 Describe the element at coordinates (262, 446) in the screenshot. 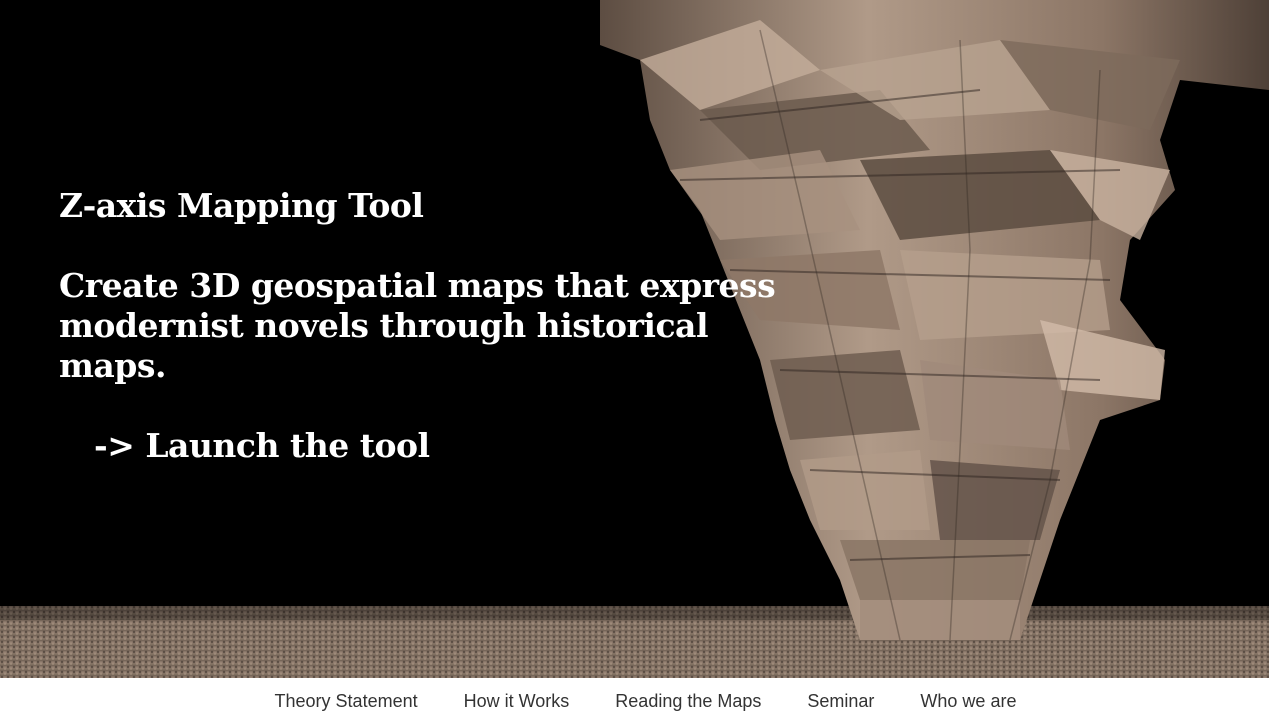

I see `launch-tool-link: -> Launch the tool` at that location.